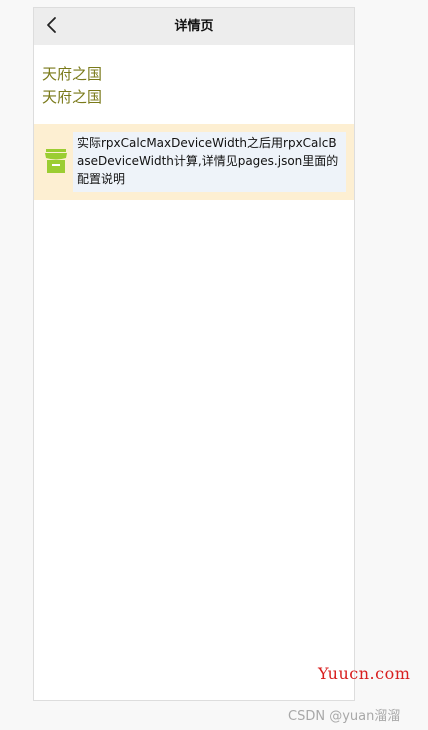  I want to click on headline-line-2: 天府之国, so click(72, 97).